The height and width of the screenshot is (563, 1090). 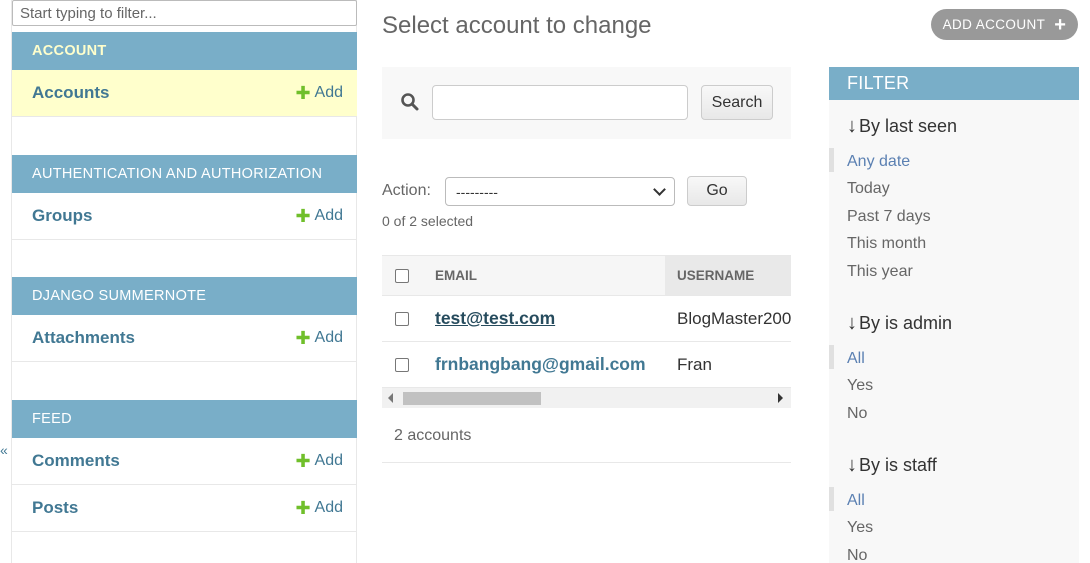 I want to click on sidebar-item-attachments: Attachments ✚ Add, so click(x=184, y=338).